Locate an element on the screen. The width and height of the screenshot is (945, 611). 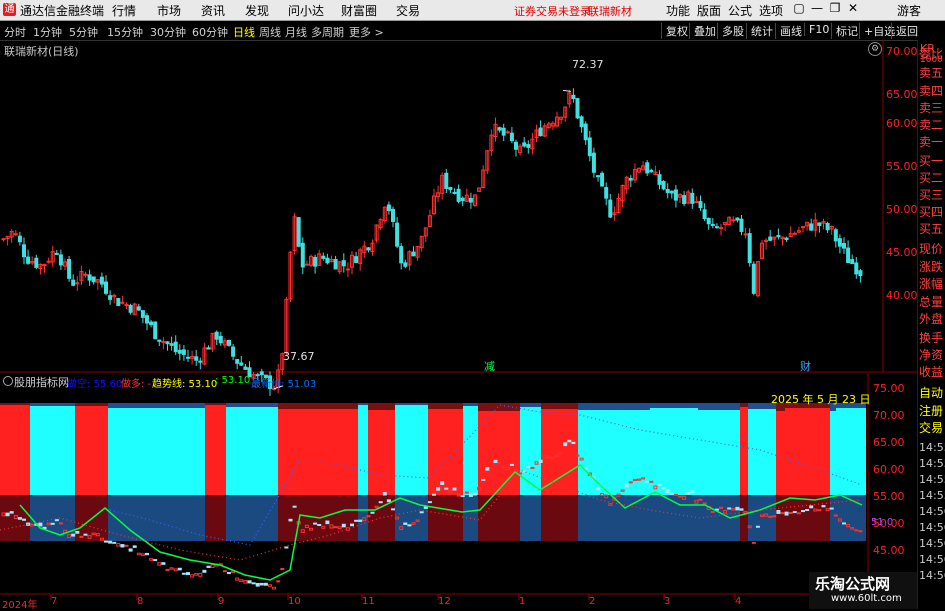
add-watchlist-button: +自选 is located at coordinates (877, 31).